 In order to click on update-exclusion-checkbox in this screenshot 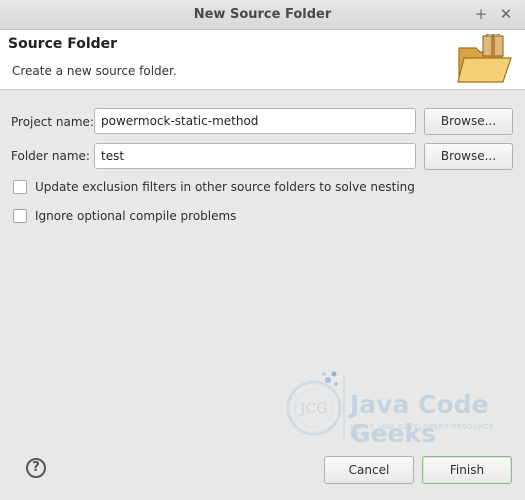, I will do `click(20, 187)`.